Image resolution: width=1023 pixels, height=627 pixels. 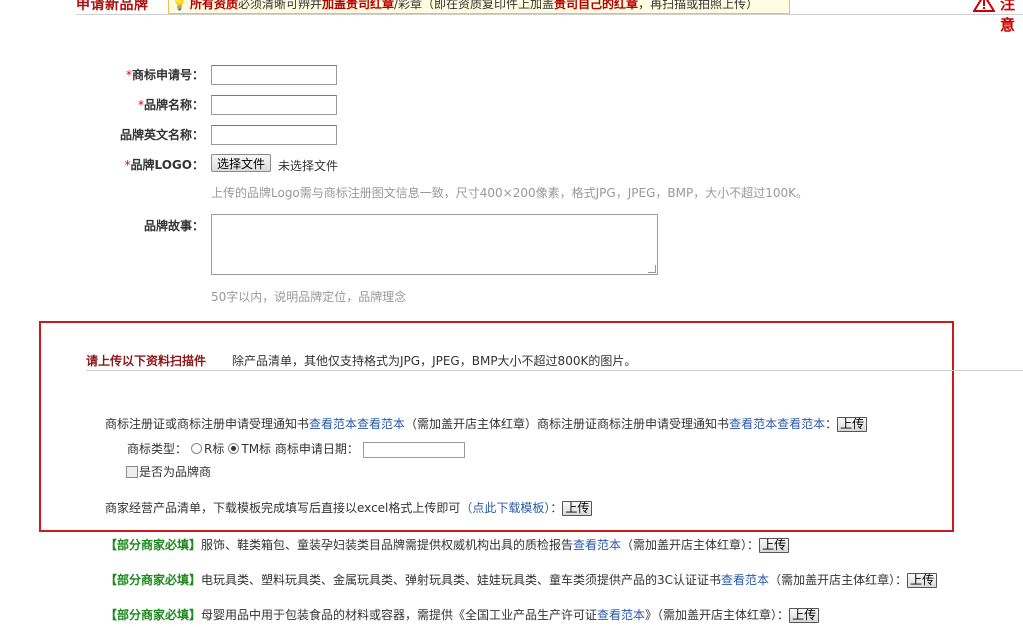 I want to click on logo-label: *品牌LOGO：, so click(x=144, y=164).